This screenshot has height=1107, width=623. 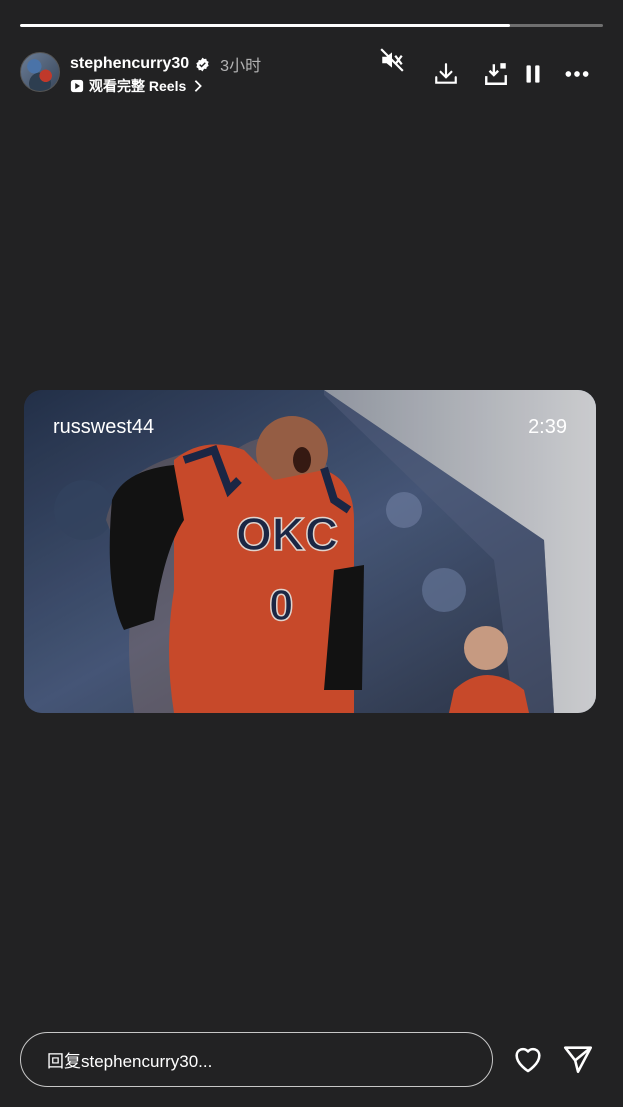 I want to click on reel-author: russwest44, so click(x=104, y=427).